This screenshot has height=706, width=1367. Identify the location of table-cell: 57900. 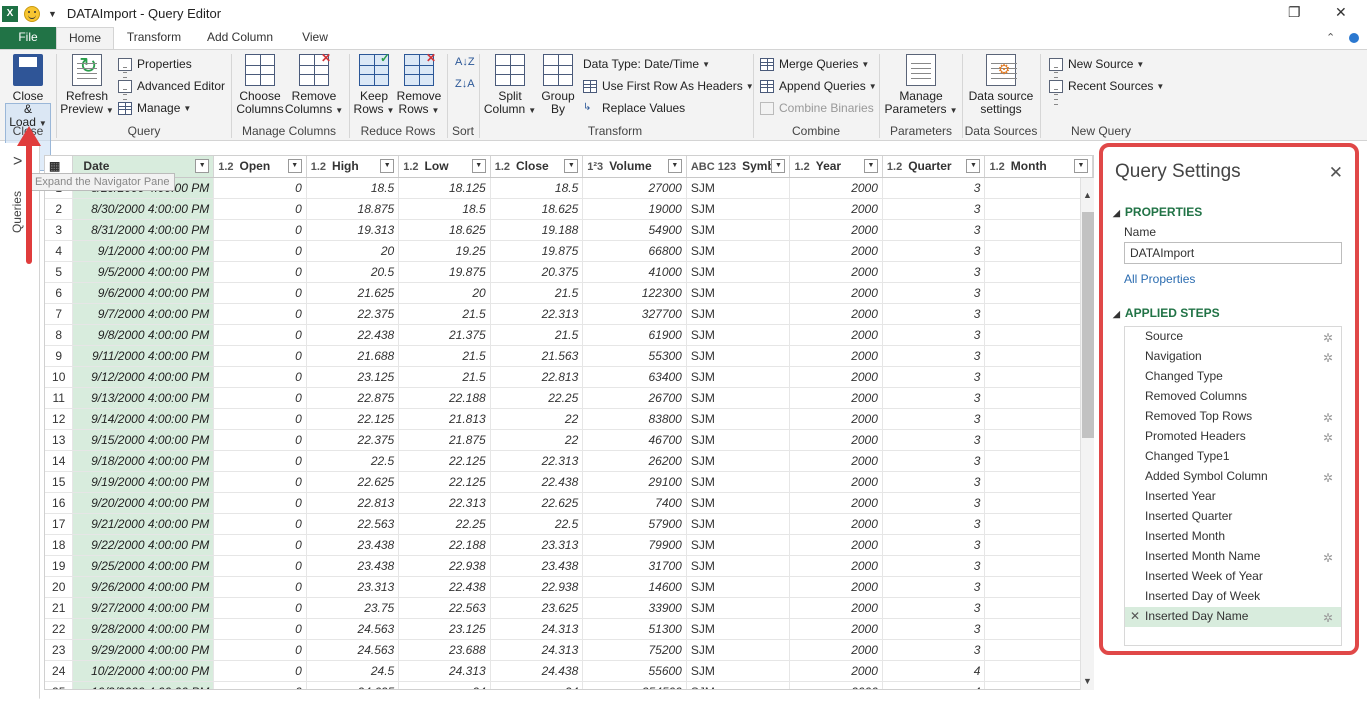
(634, 524).